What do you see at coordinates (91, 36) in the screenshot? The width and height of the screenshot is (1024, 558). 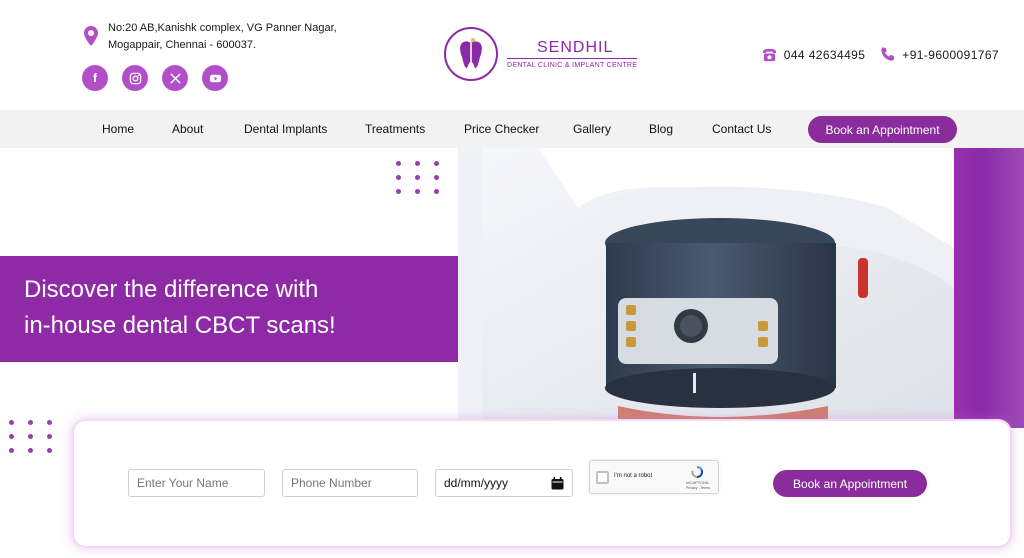 I see `location-pin-icon` at bounding box center [91, 36].